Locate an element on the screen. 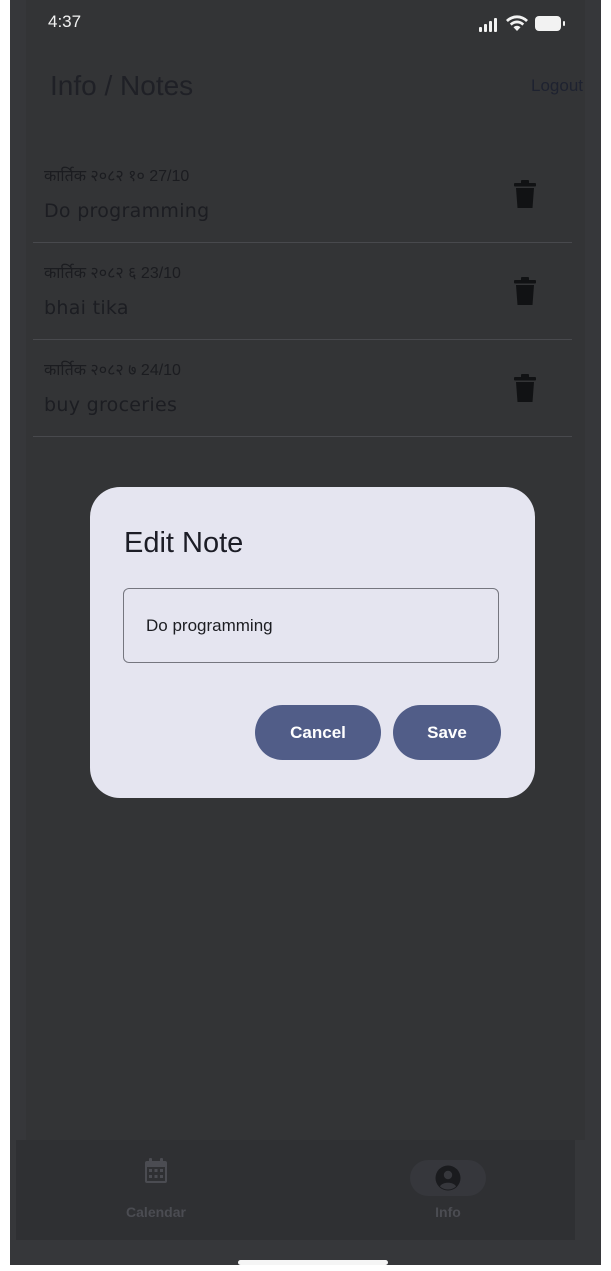  list-item: कार्तिक २०८२ ६ 23/10 bhai tika is located at coordinates (302, 291).